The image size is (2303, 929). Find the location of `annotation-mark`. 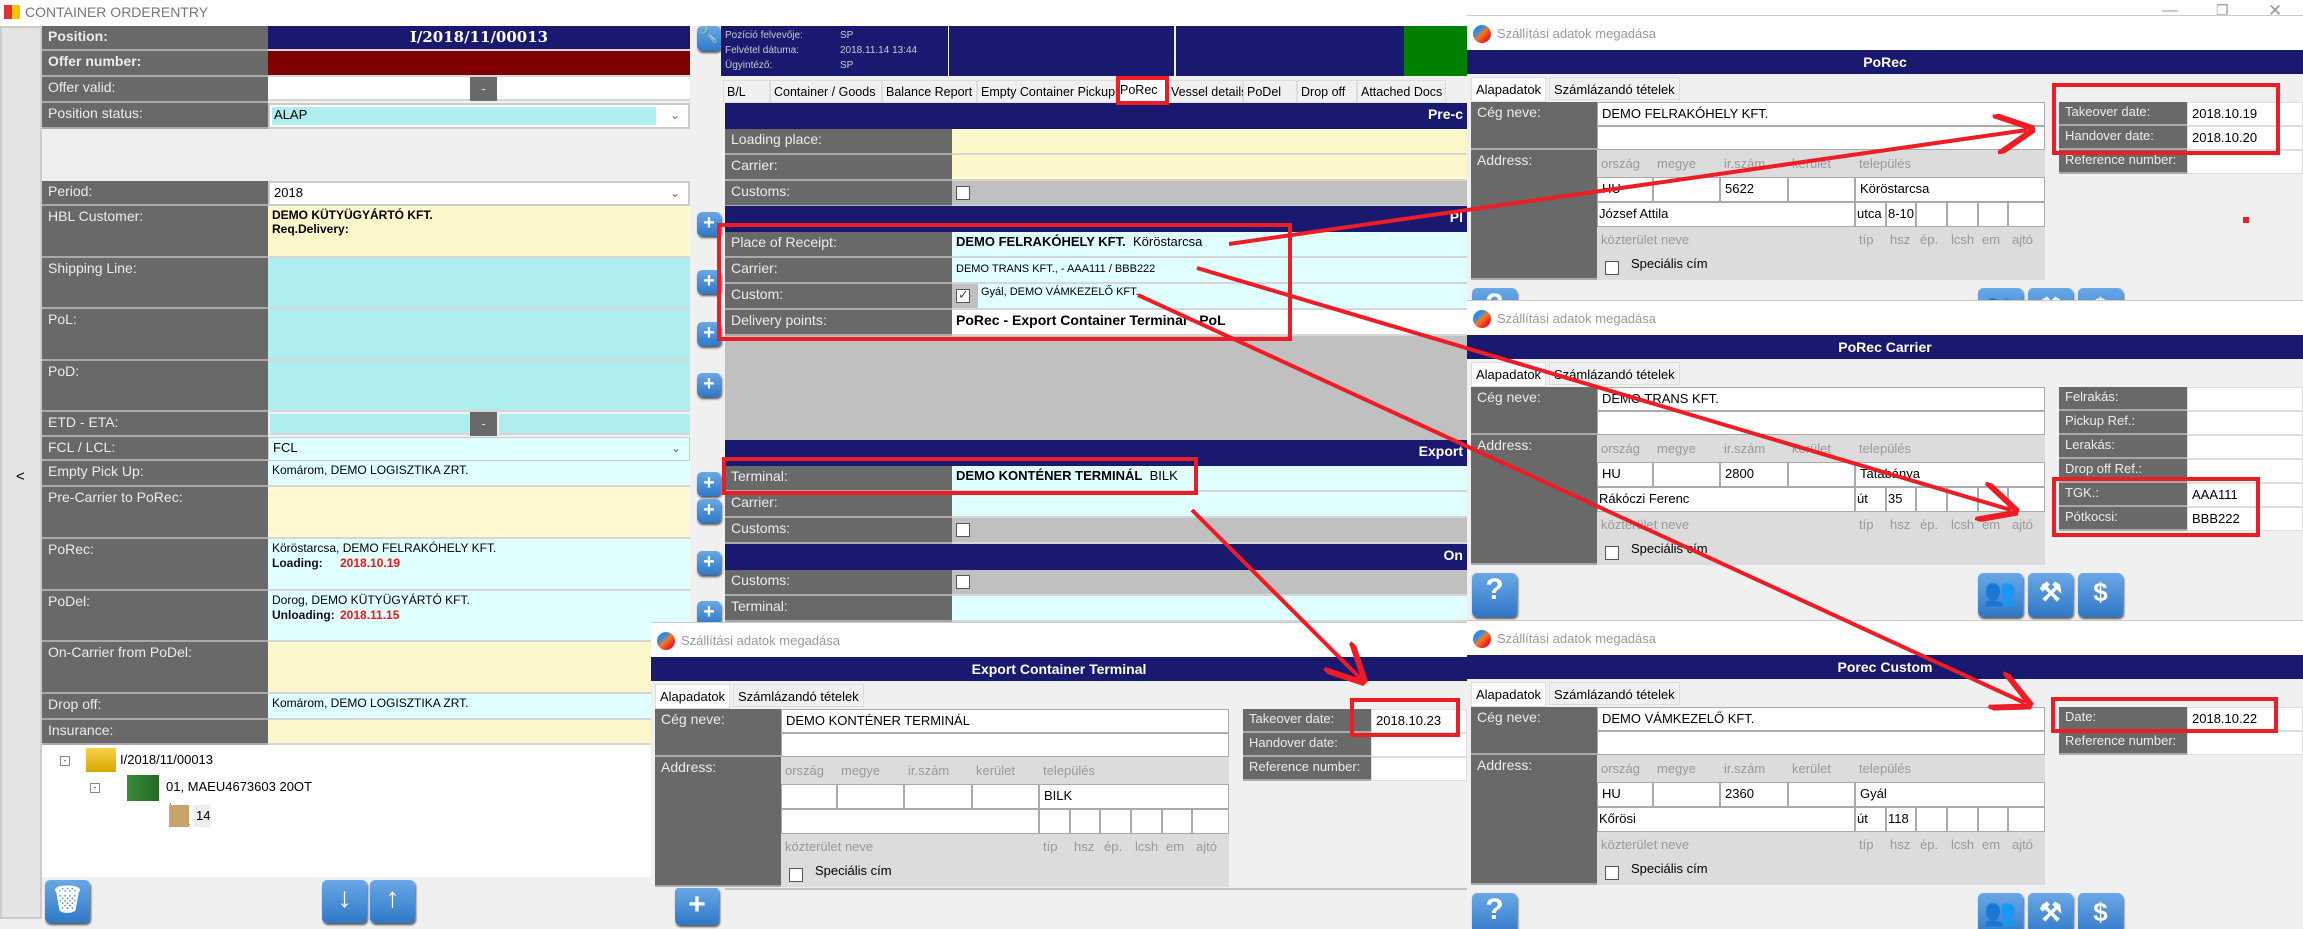

annotation-mark is located at coordinates (2246, 220).